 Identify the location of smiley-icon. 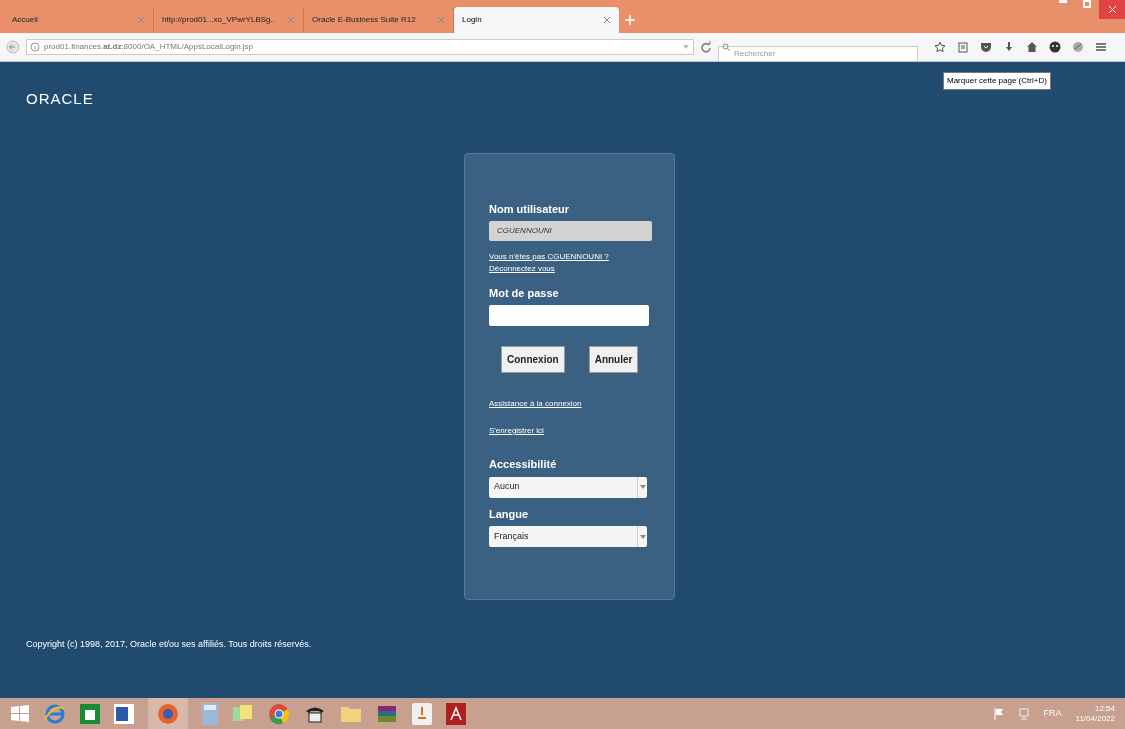
(1055, 47).